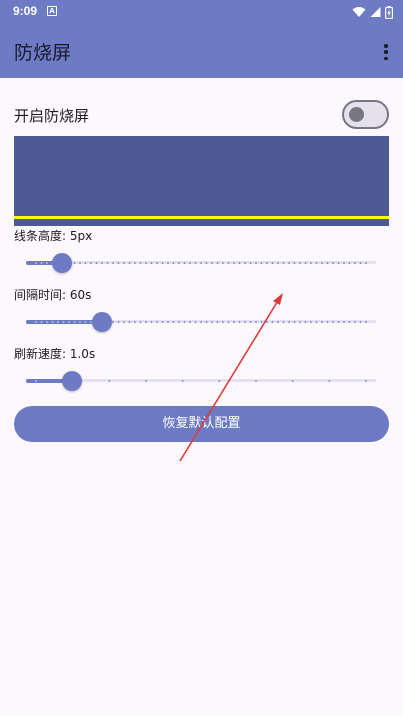 The width and height of the screenshot is (403, 716). I want to click on status-bar: 9:09 A, so click(201, 12).